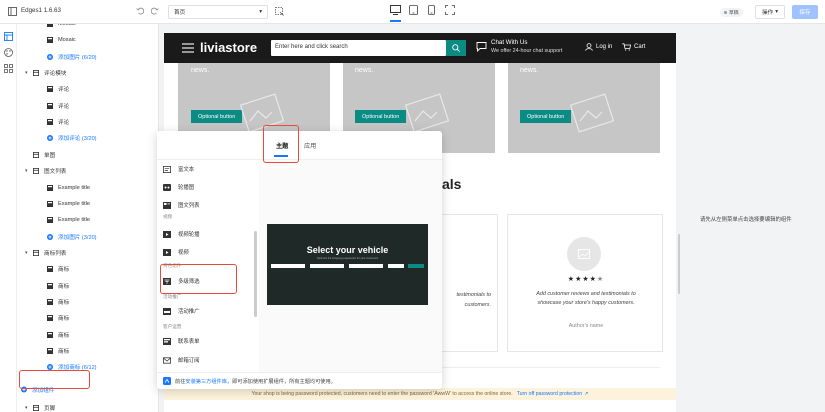 The image size is (825, 412). I want to click on search-icon, so click(456, 48).